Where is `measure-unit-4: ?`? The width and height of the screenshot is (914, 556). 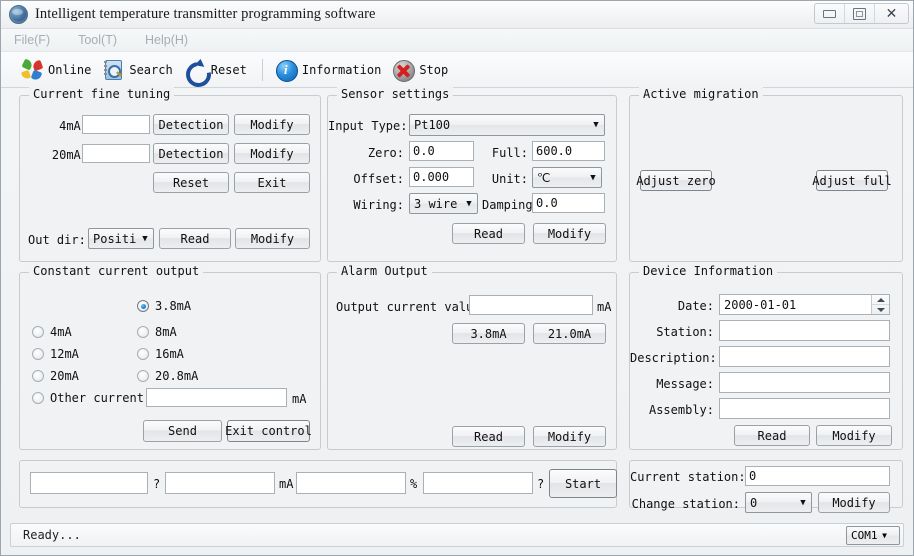 measure-unit-4: ? is located at coordinates (541, 484).